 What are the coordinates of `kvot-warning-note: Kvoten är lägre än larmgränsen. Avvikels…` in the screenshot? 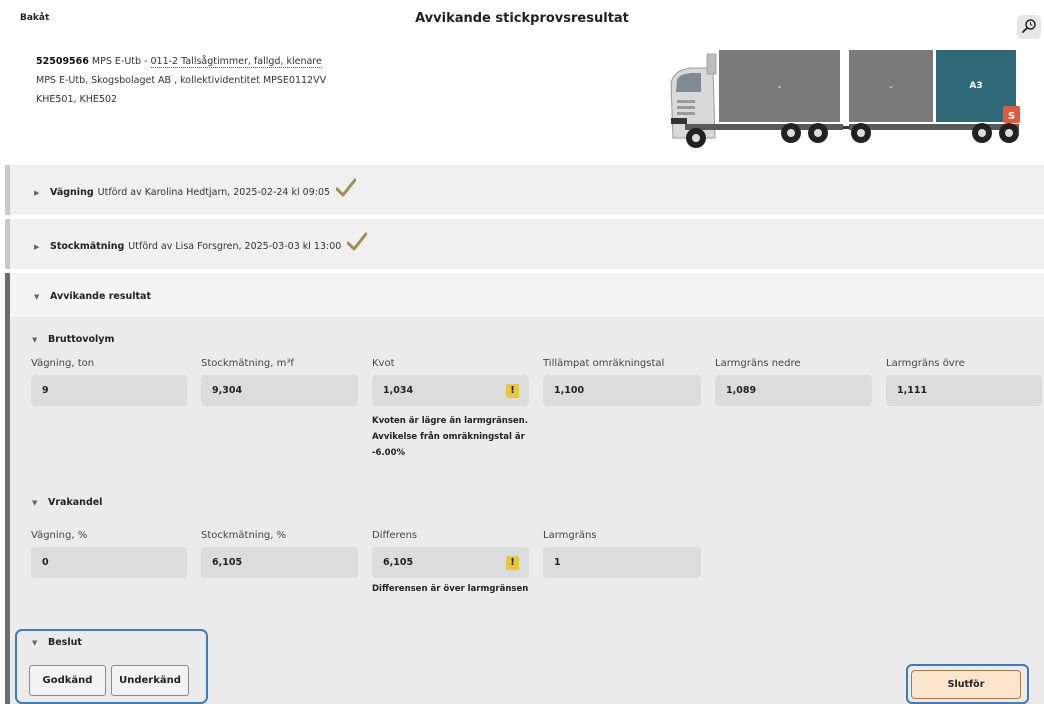 It's located at (450, 437).